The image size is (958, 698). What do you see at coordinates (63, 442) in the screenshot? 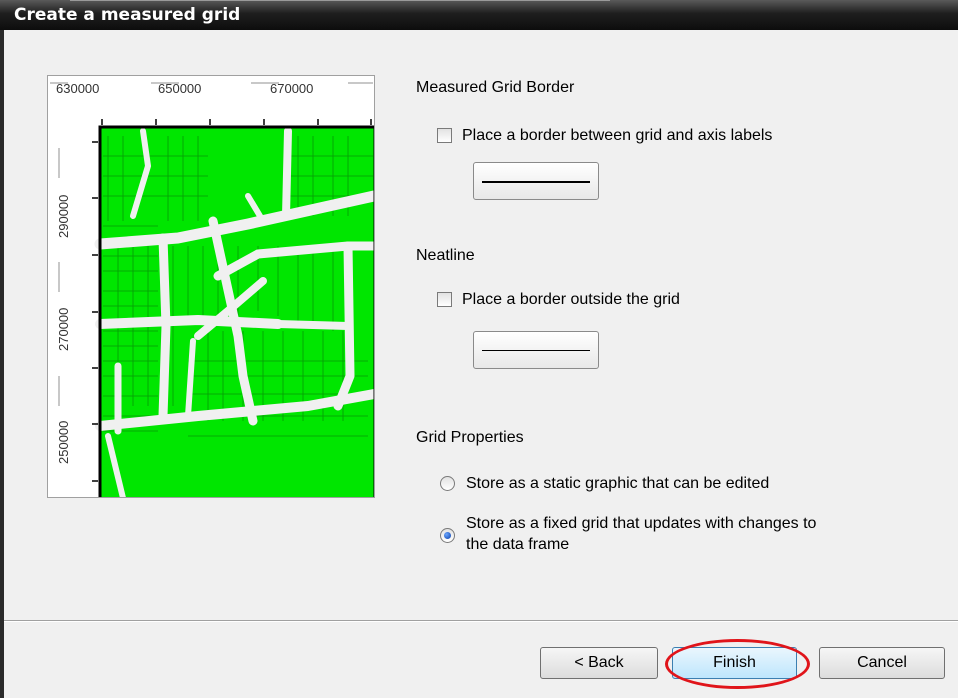
I see `y-tick-label: 250000` at bounding box center [63, 442].